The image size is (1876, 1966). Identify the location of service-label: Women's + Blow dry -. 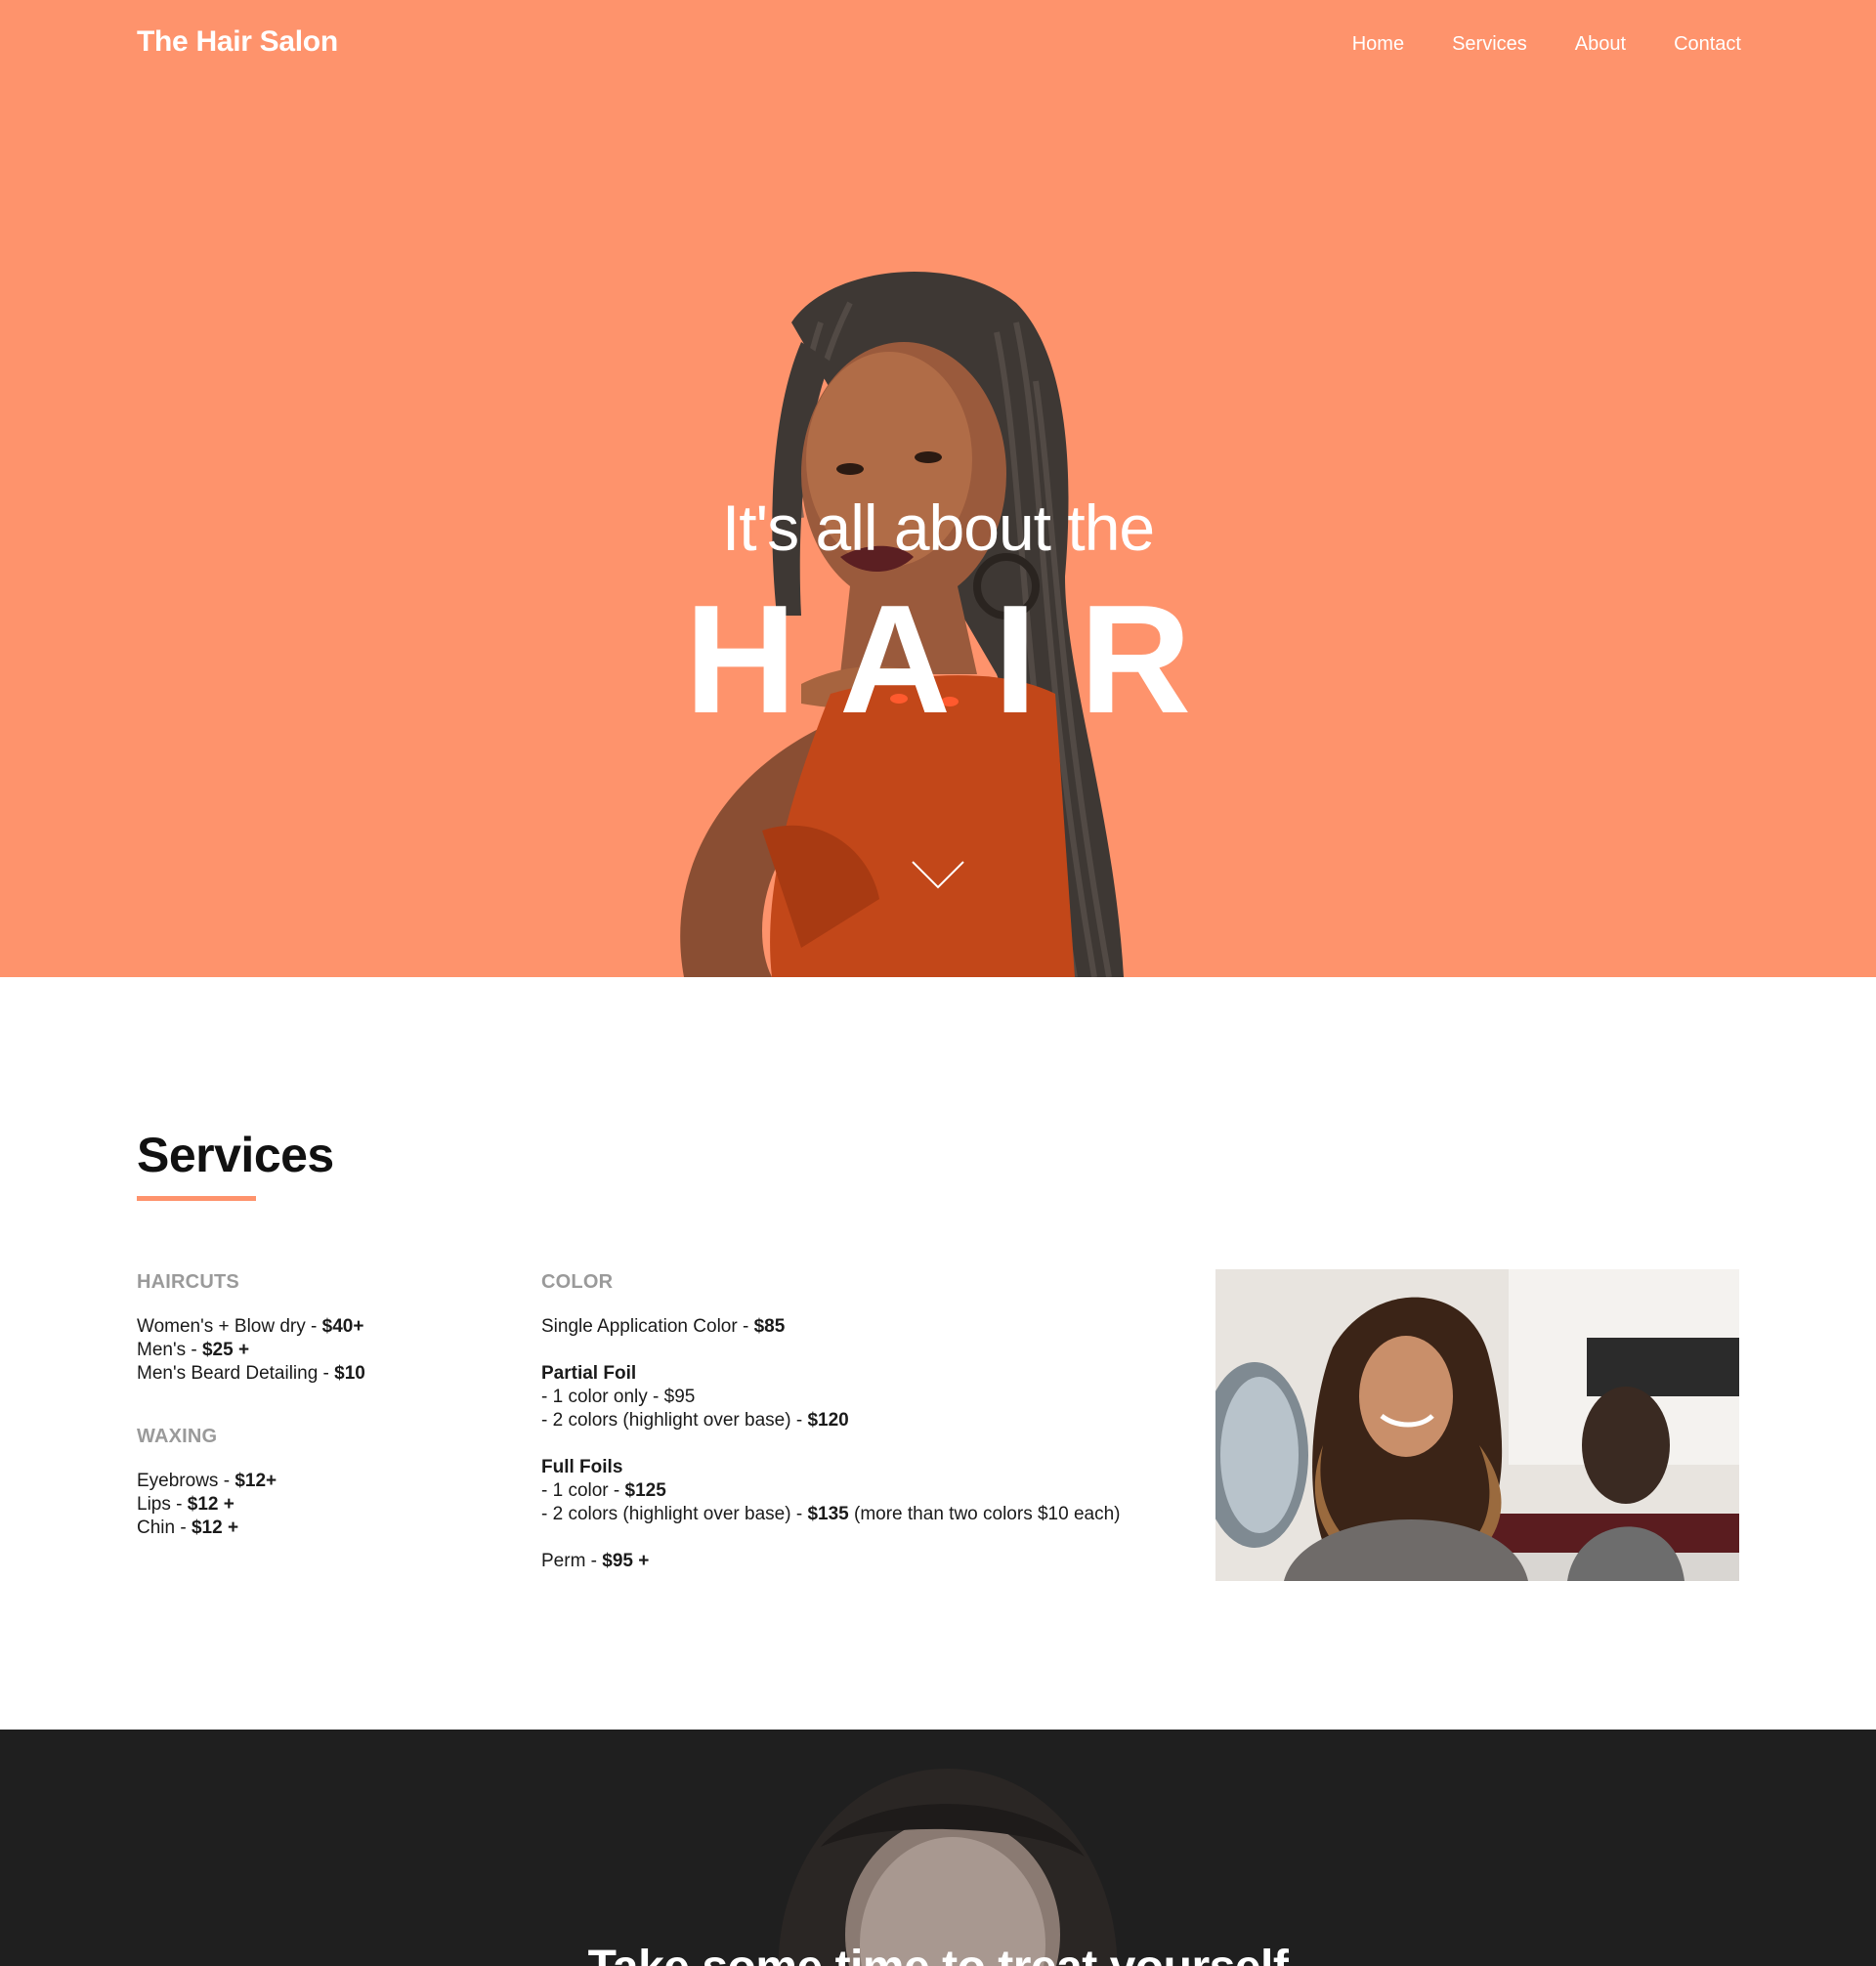
(229, 1326).